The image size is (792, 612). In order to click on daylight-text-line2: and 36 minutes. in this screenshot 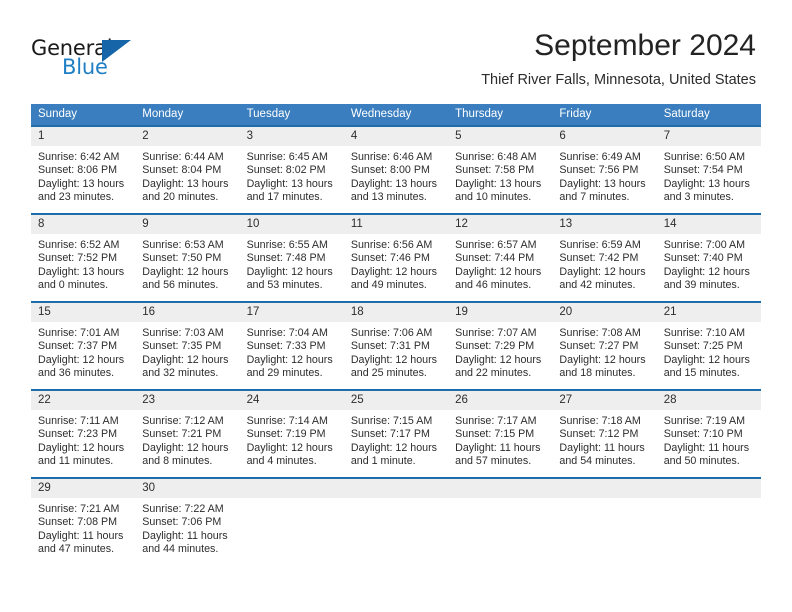, I will do `click(76, 372)`.